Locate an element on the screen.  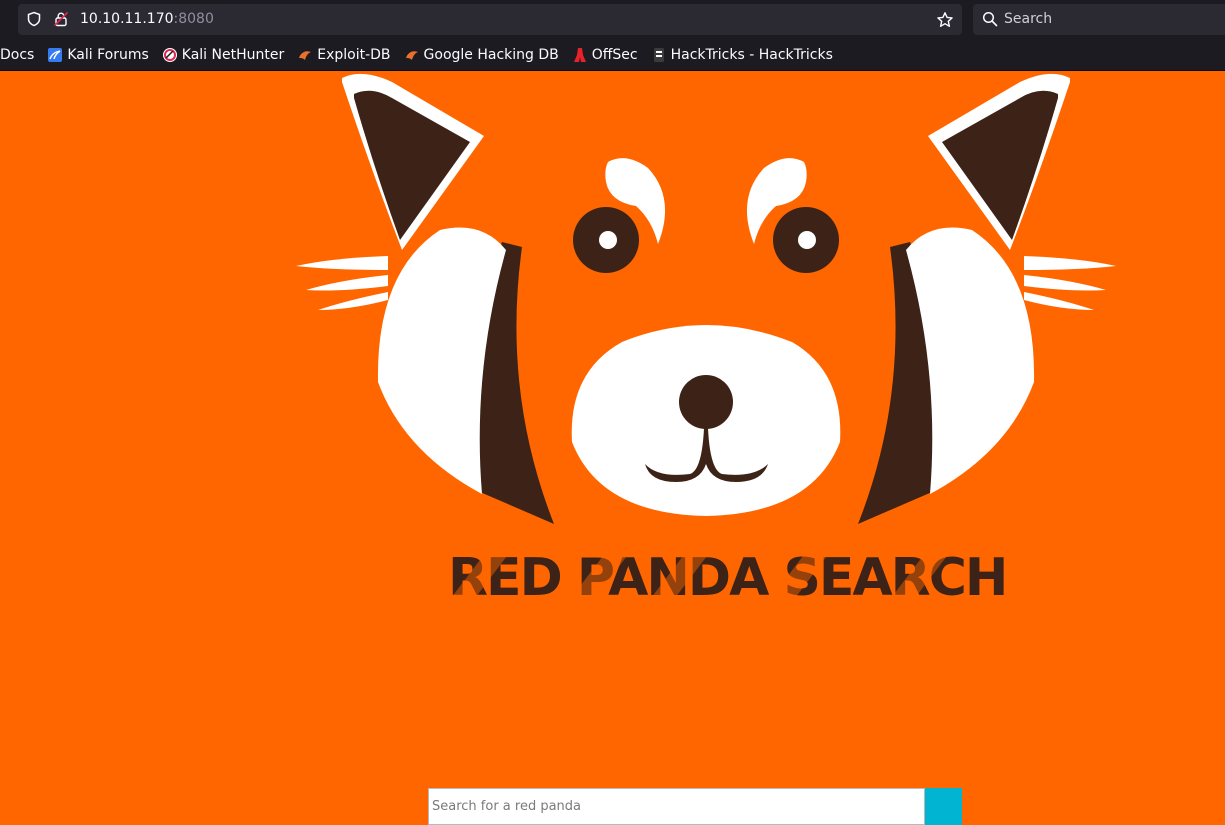
bookmark-label: Kali NetHunter is located at coordinates (233, 55).